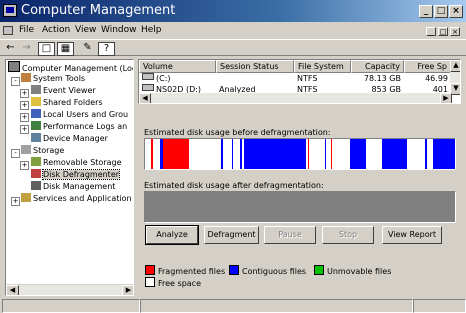  Describe the element at coordinates (8, 30) in the screenshot. I see `mdi-document-icon` at that location.